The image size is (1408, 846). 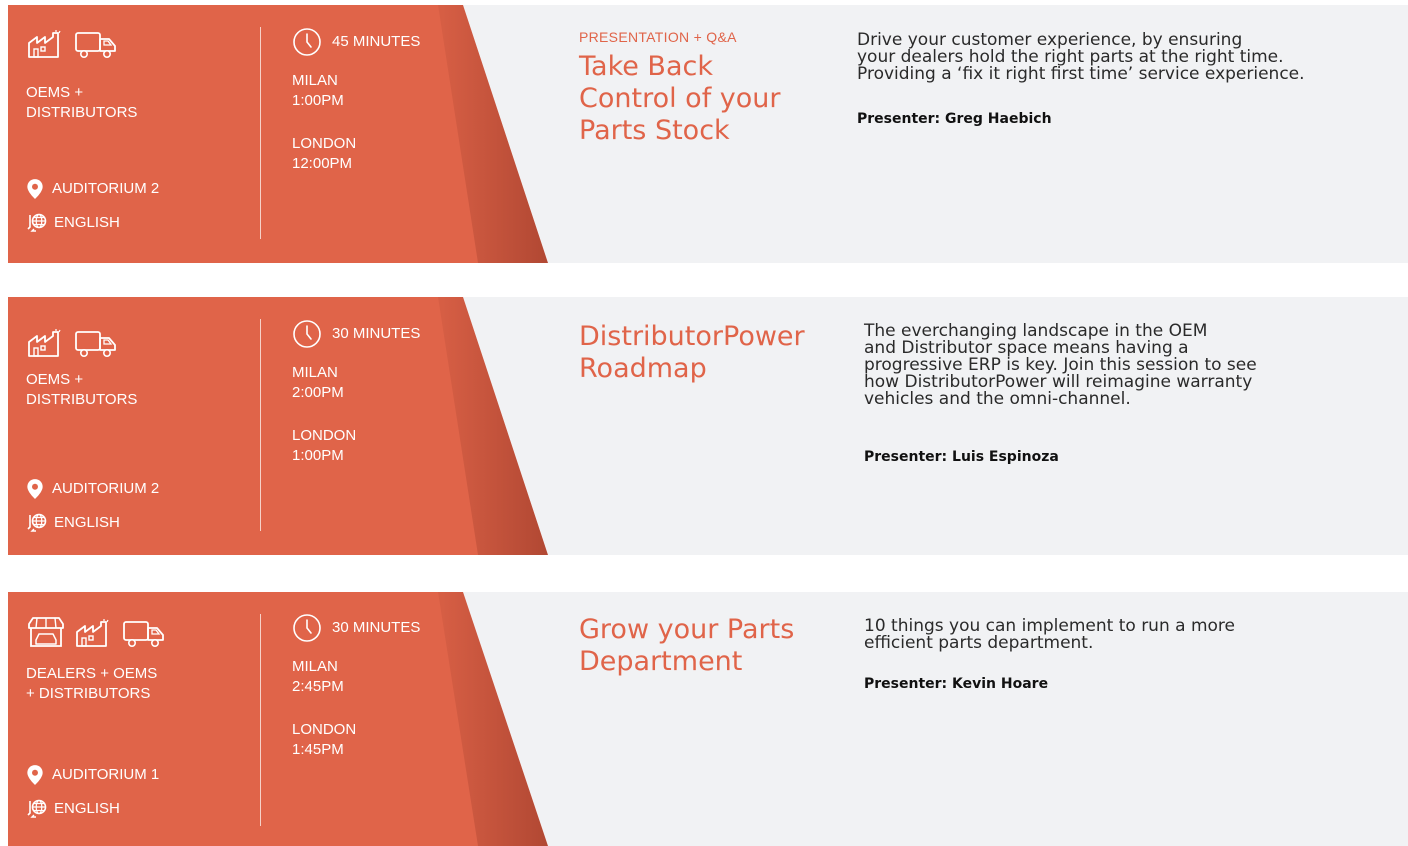 I want to click on presenter-name: Presenter: Kevin Hoare, so click(x=956, y=684).